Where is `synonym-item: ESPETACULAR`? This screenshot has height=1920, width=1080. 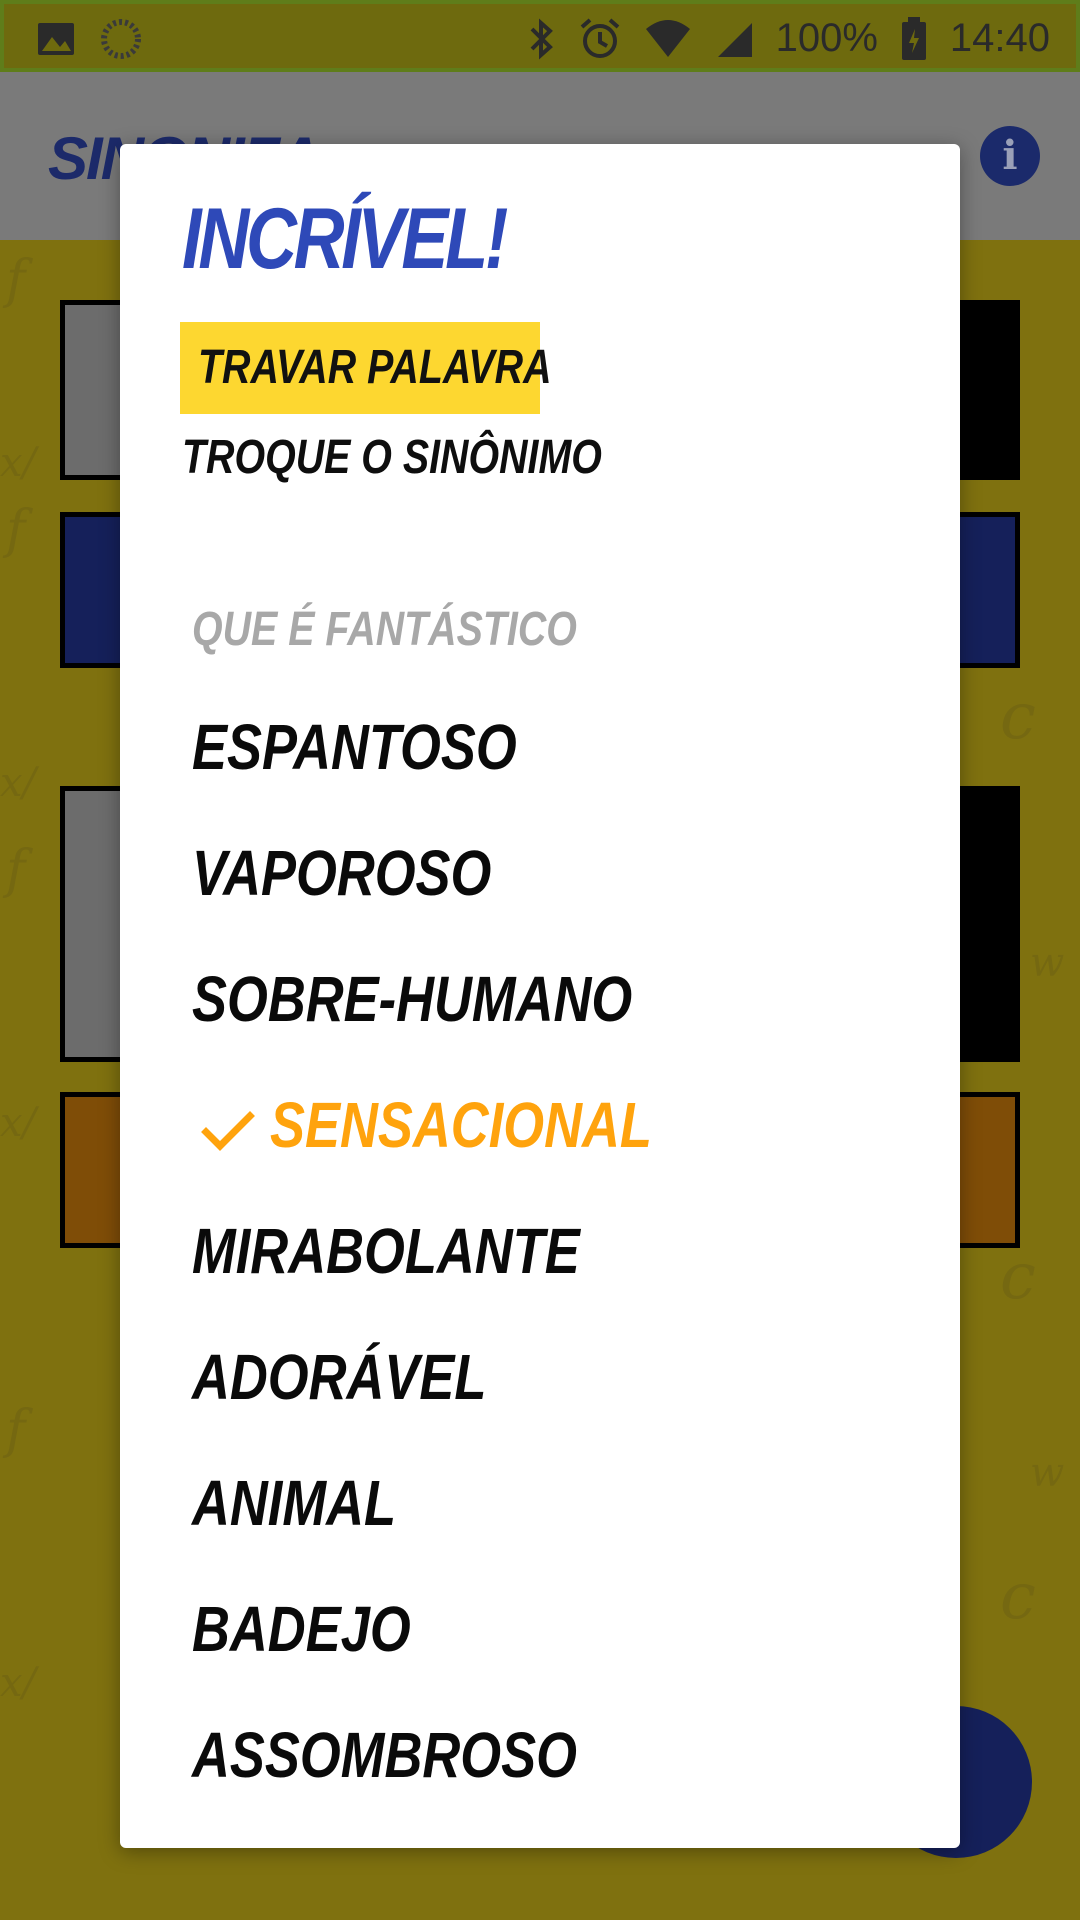
synonym-item: ESPETACULAR is located at coordinates (542, 1833).